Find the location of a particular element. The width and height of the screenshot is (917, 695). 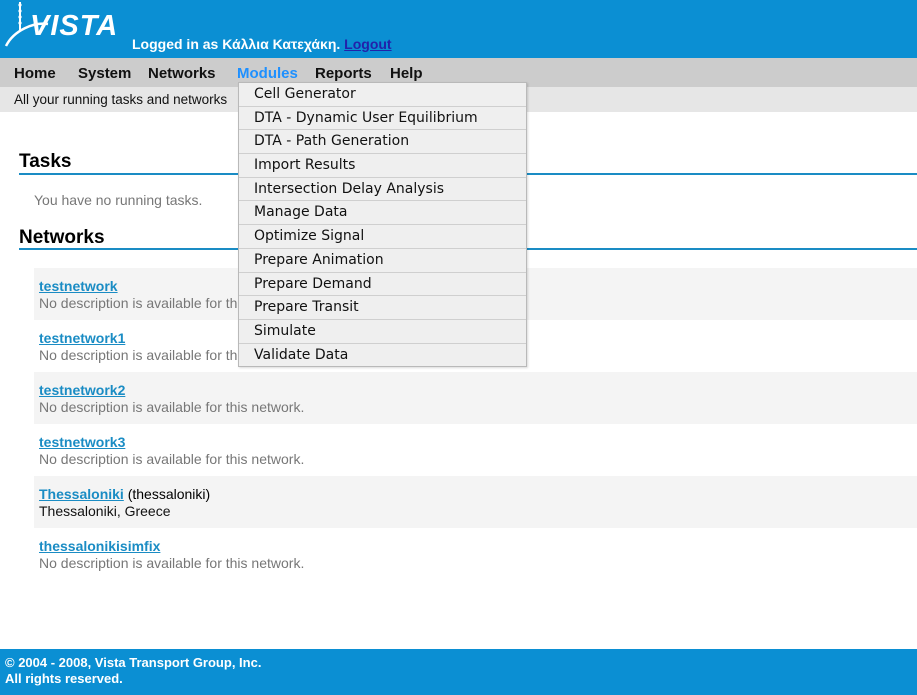

login-status: Logged in as Κάλλια Κατεχάκη. Logout is located at coordinates (262, 44).